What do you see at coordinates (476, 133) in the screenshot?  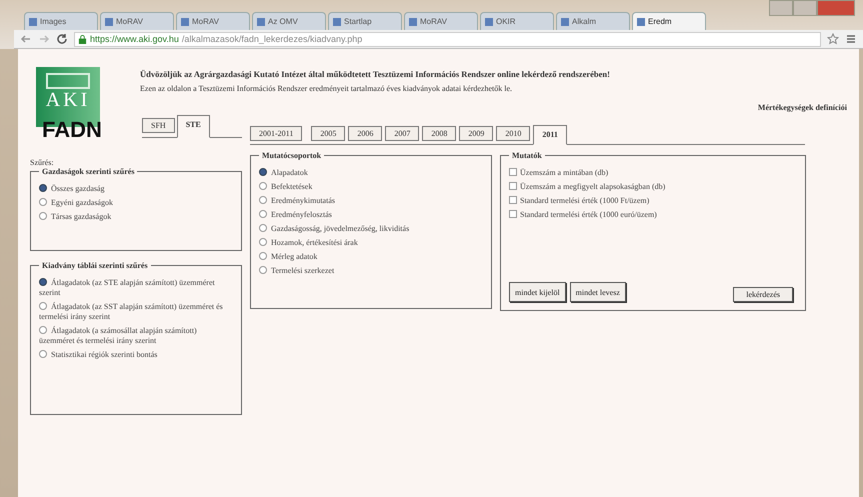 I see `year-tab: 2009` at bounding box center [476, 133].